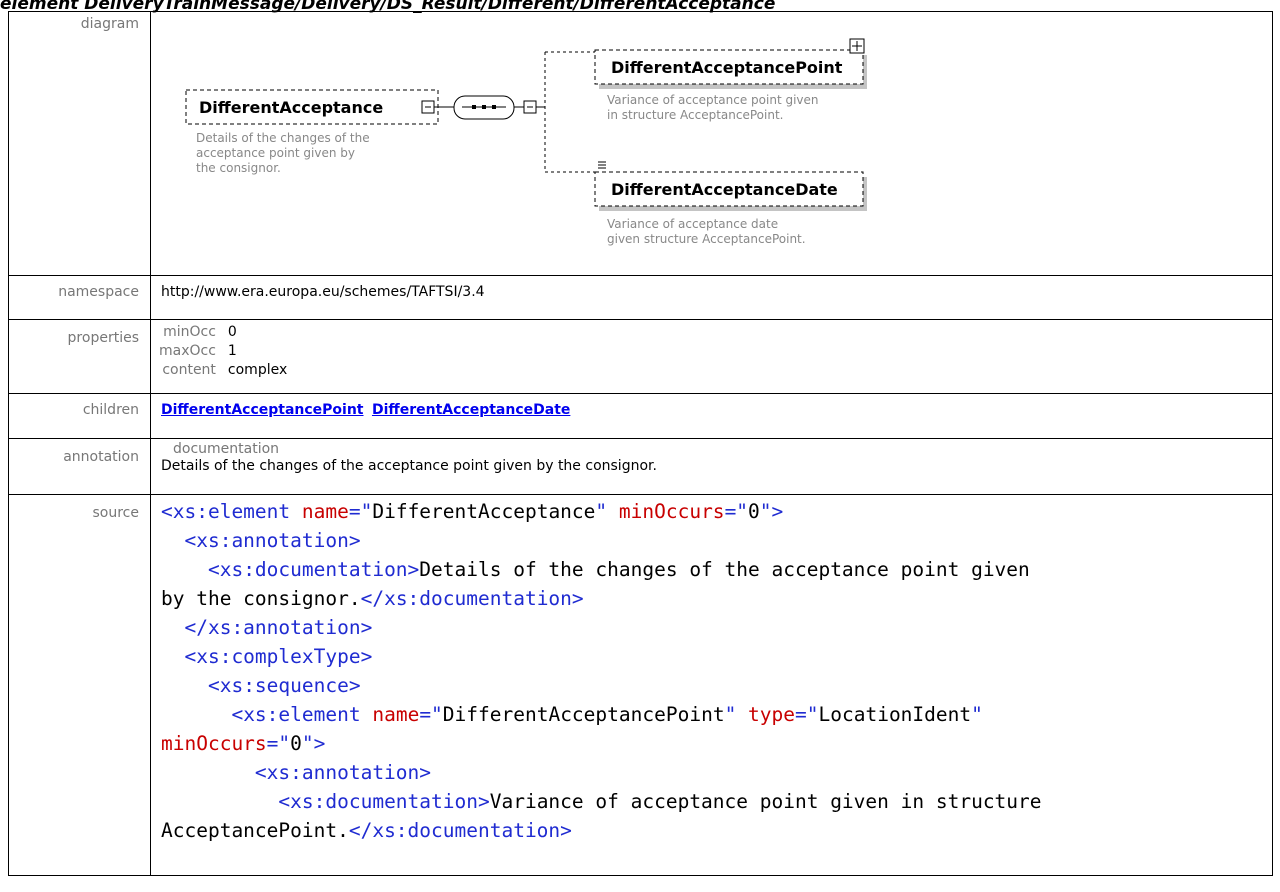 The width and height of the screenshot is (1280, 892). I want to click on source-line: <xs:sequence>, so click(716, 685).